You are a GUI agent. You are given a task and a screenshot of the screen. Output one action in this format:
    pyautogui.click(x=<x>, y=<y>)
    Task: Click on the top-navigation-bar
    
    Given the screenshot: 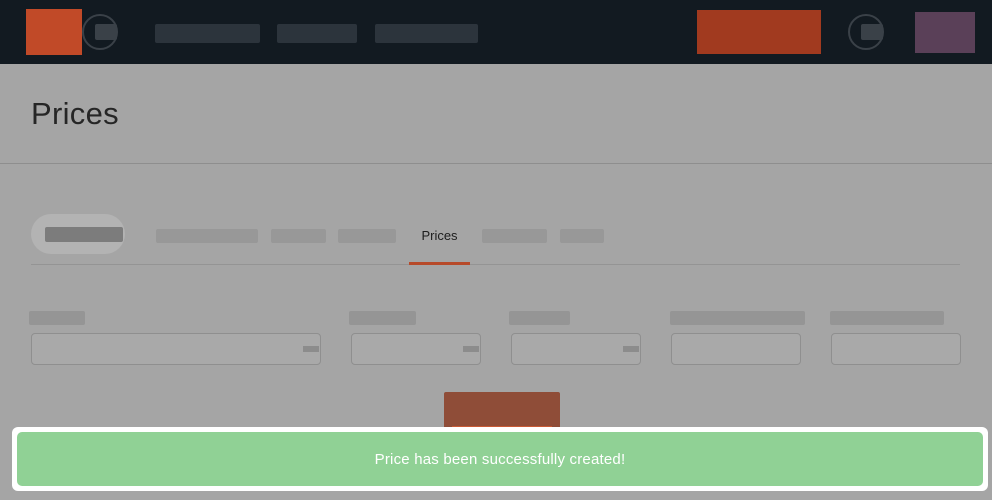 What is the action you would take?
    pyautogui.click(x=496, y=32)
    